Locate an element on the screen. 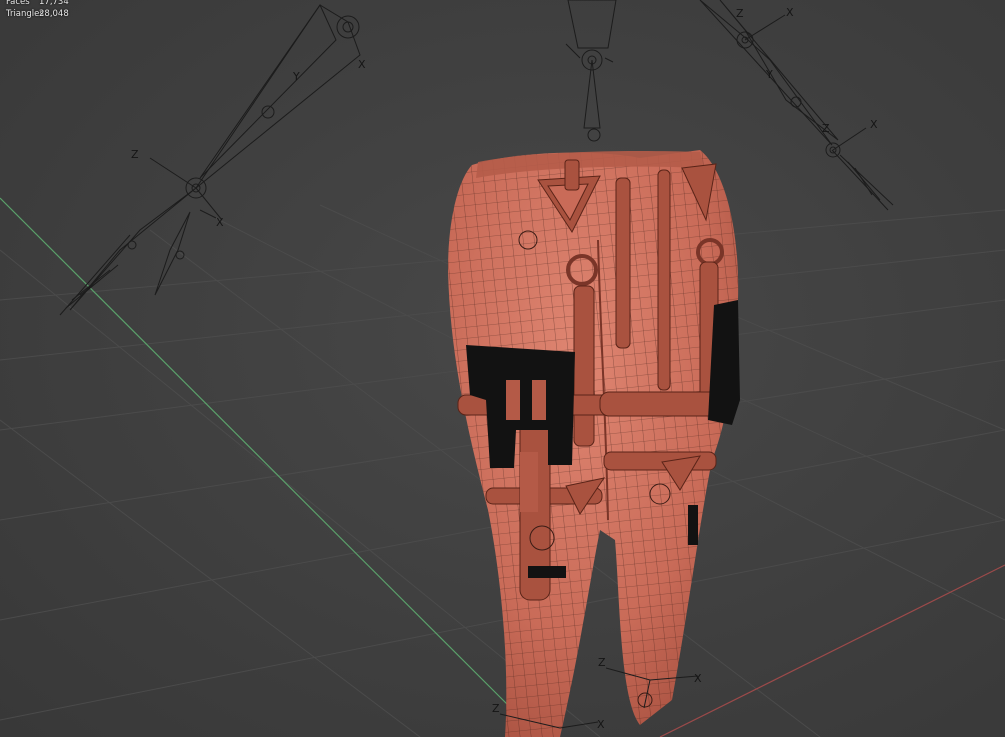  viewport-statistics: Faces 17,734 Triangles 28,048 is located at coordinates (37, 10).